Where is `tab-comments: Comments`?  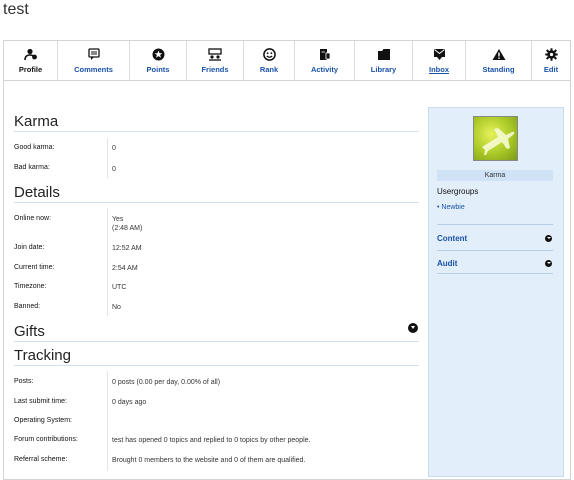 tab-comments: Comments is located at coordinates (94, 61).